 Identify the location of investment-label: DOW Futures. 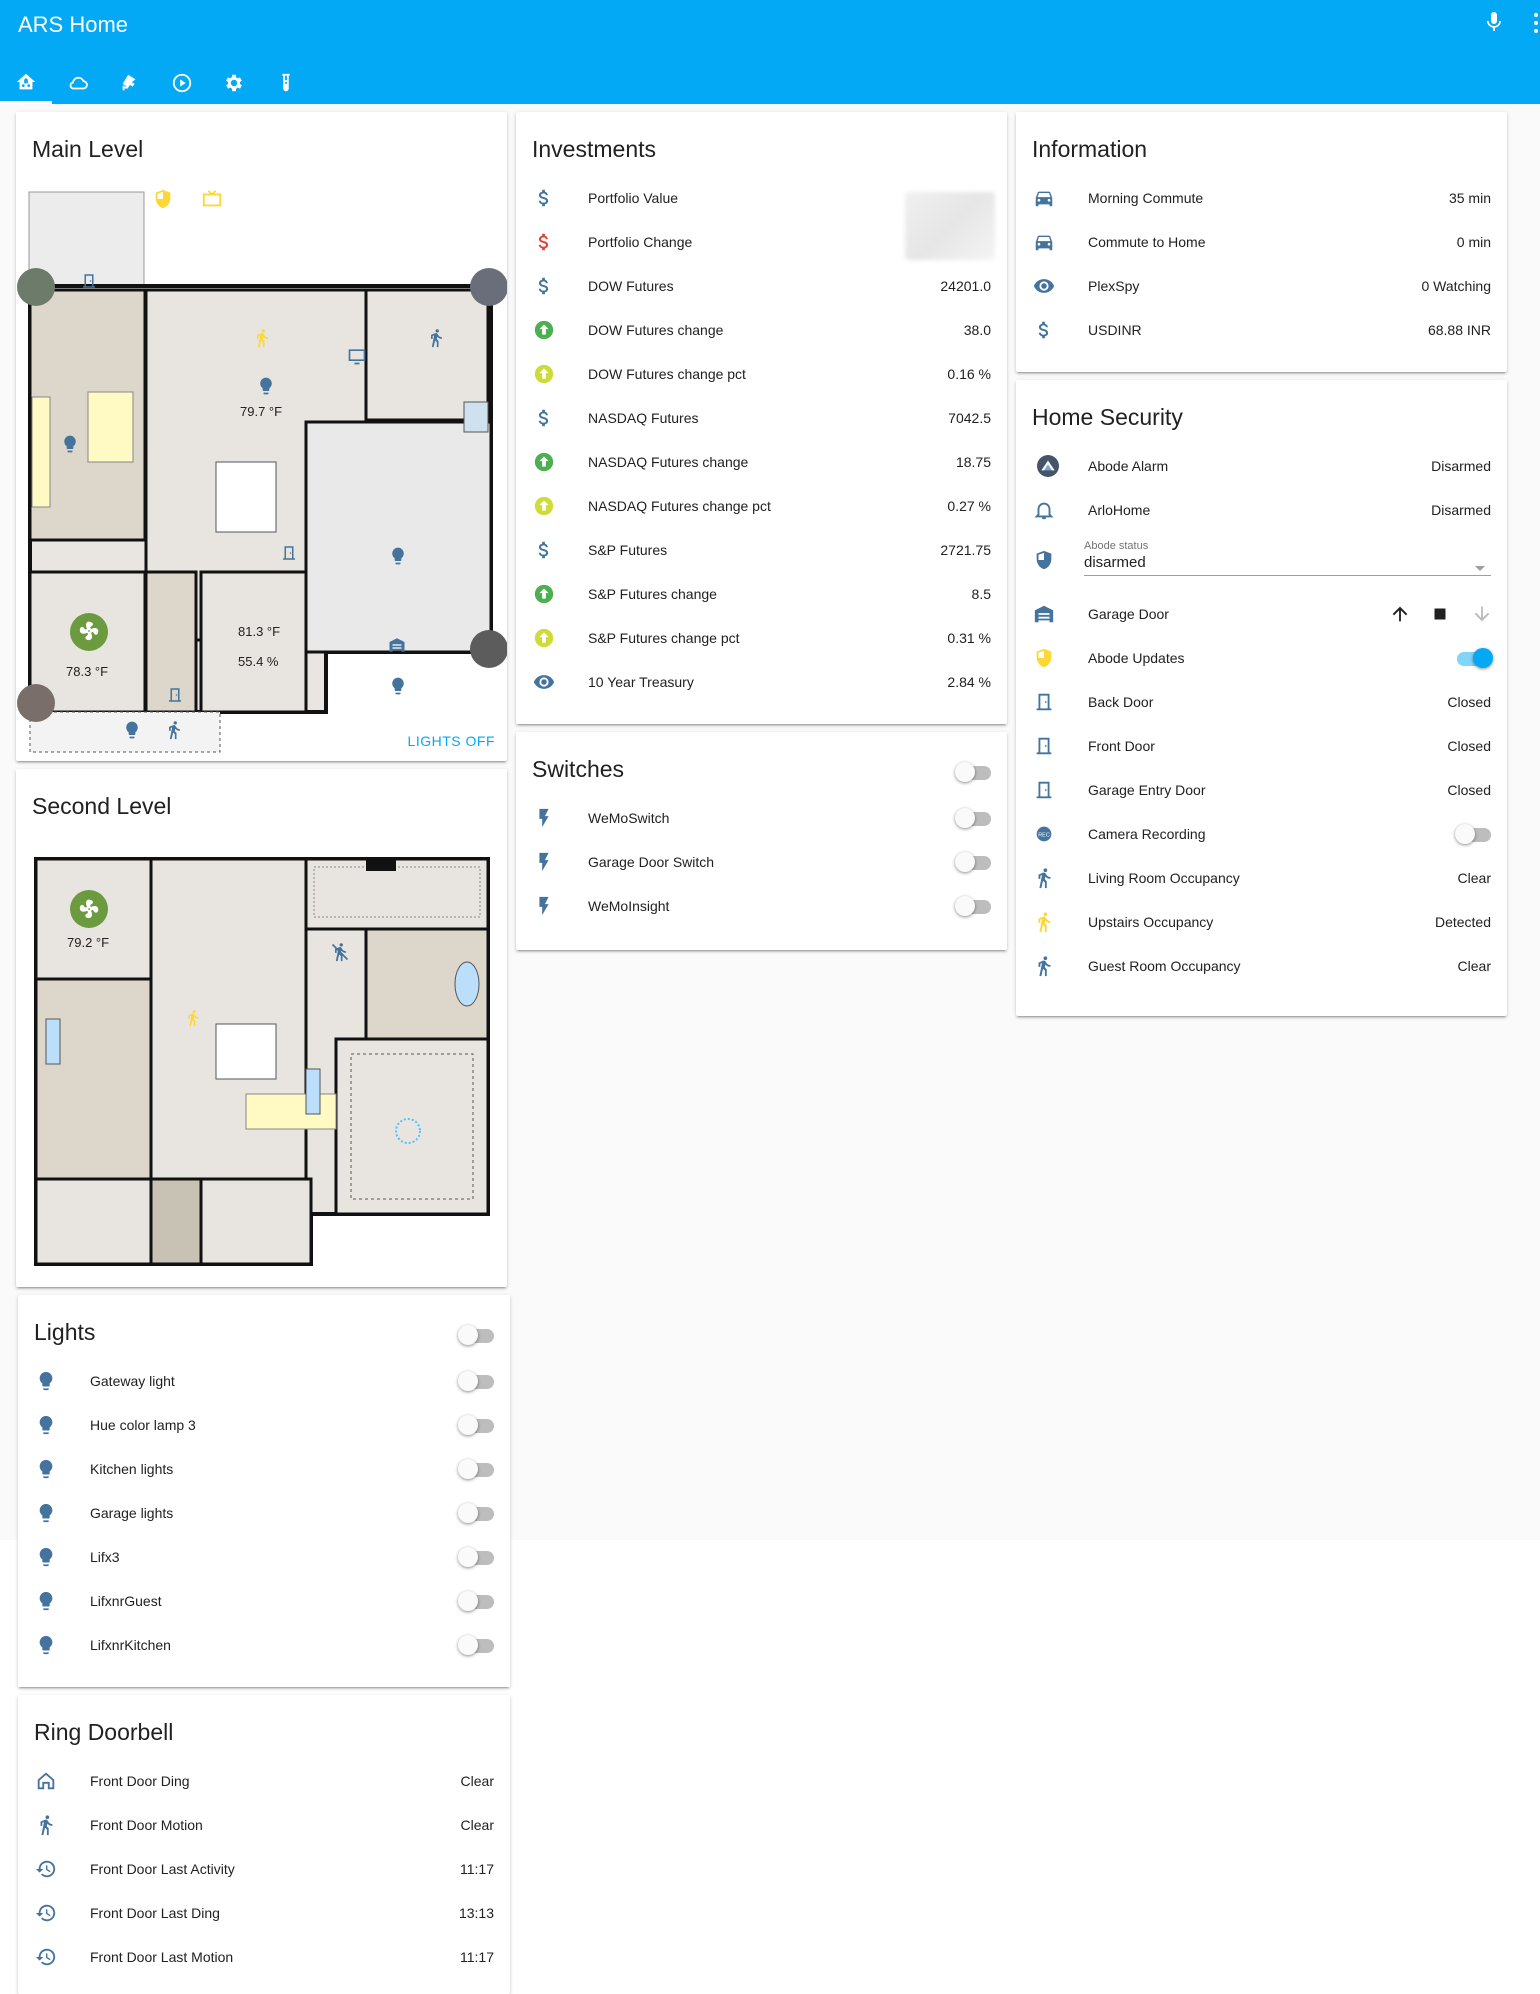
(631, 286).